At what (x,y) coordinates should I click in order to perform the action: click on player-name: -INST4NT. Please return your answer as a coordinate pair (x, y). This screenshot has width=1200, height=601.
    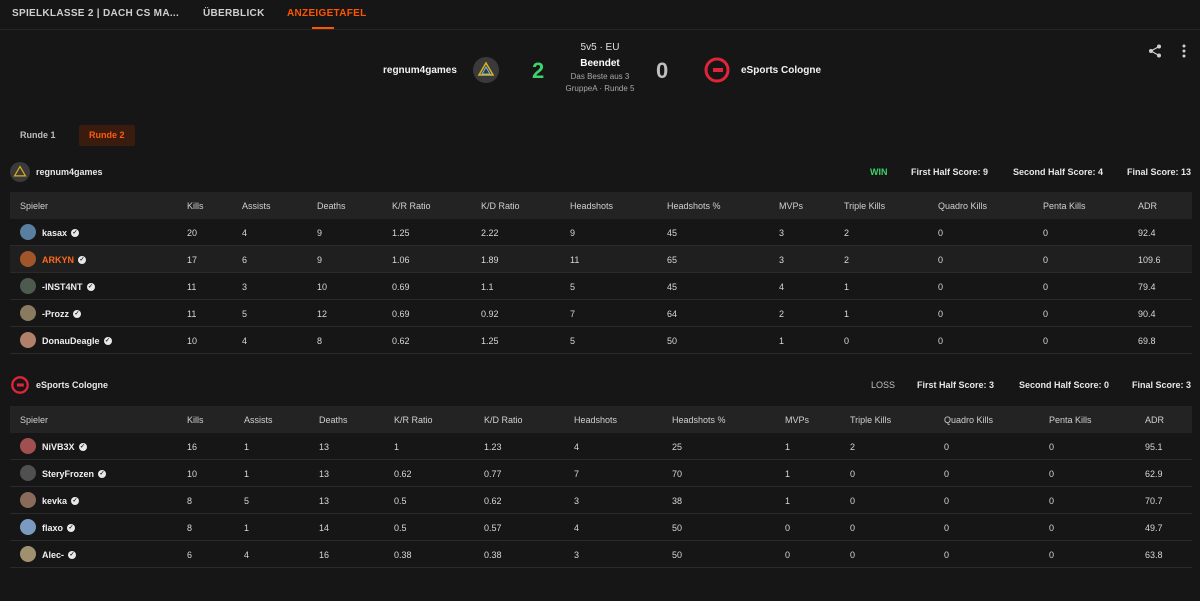
    Looking at the image, I should click on (62, 287).